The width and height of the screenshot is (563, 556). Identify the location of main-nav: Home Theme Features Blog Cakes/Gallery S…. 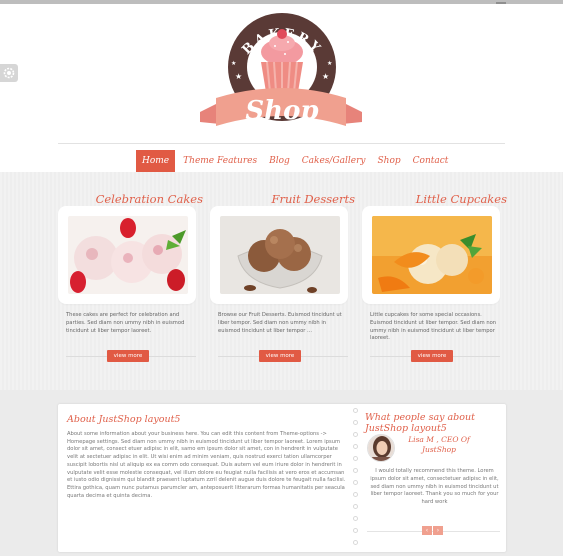
(295, 161).